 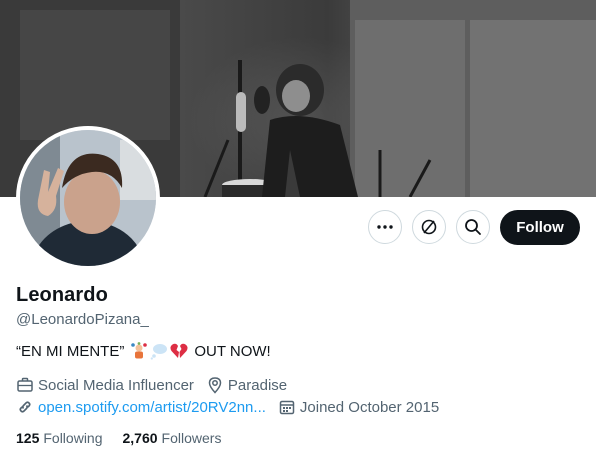 I want to click on category-item: Social Media Influencer, so click(x=105, y=385).